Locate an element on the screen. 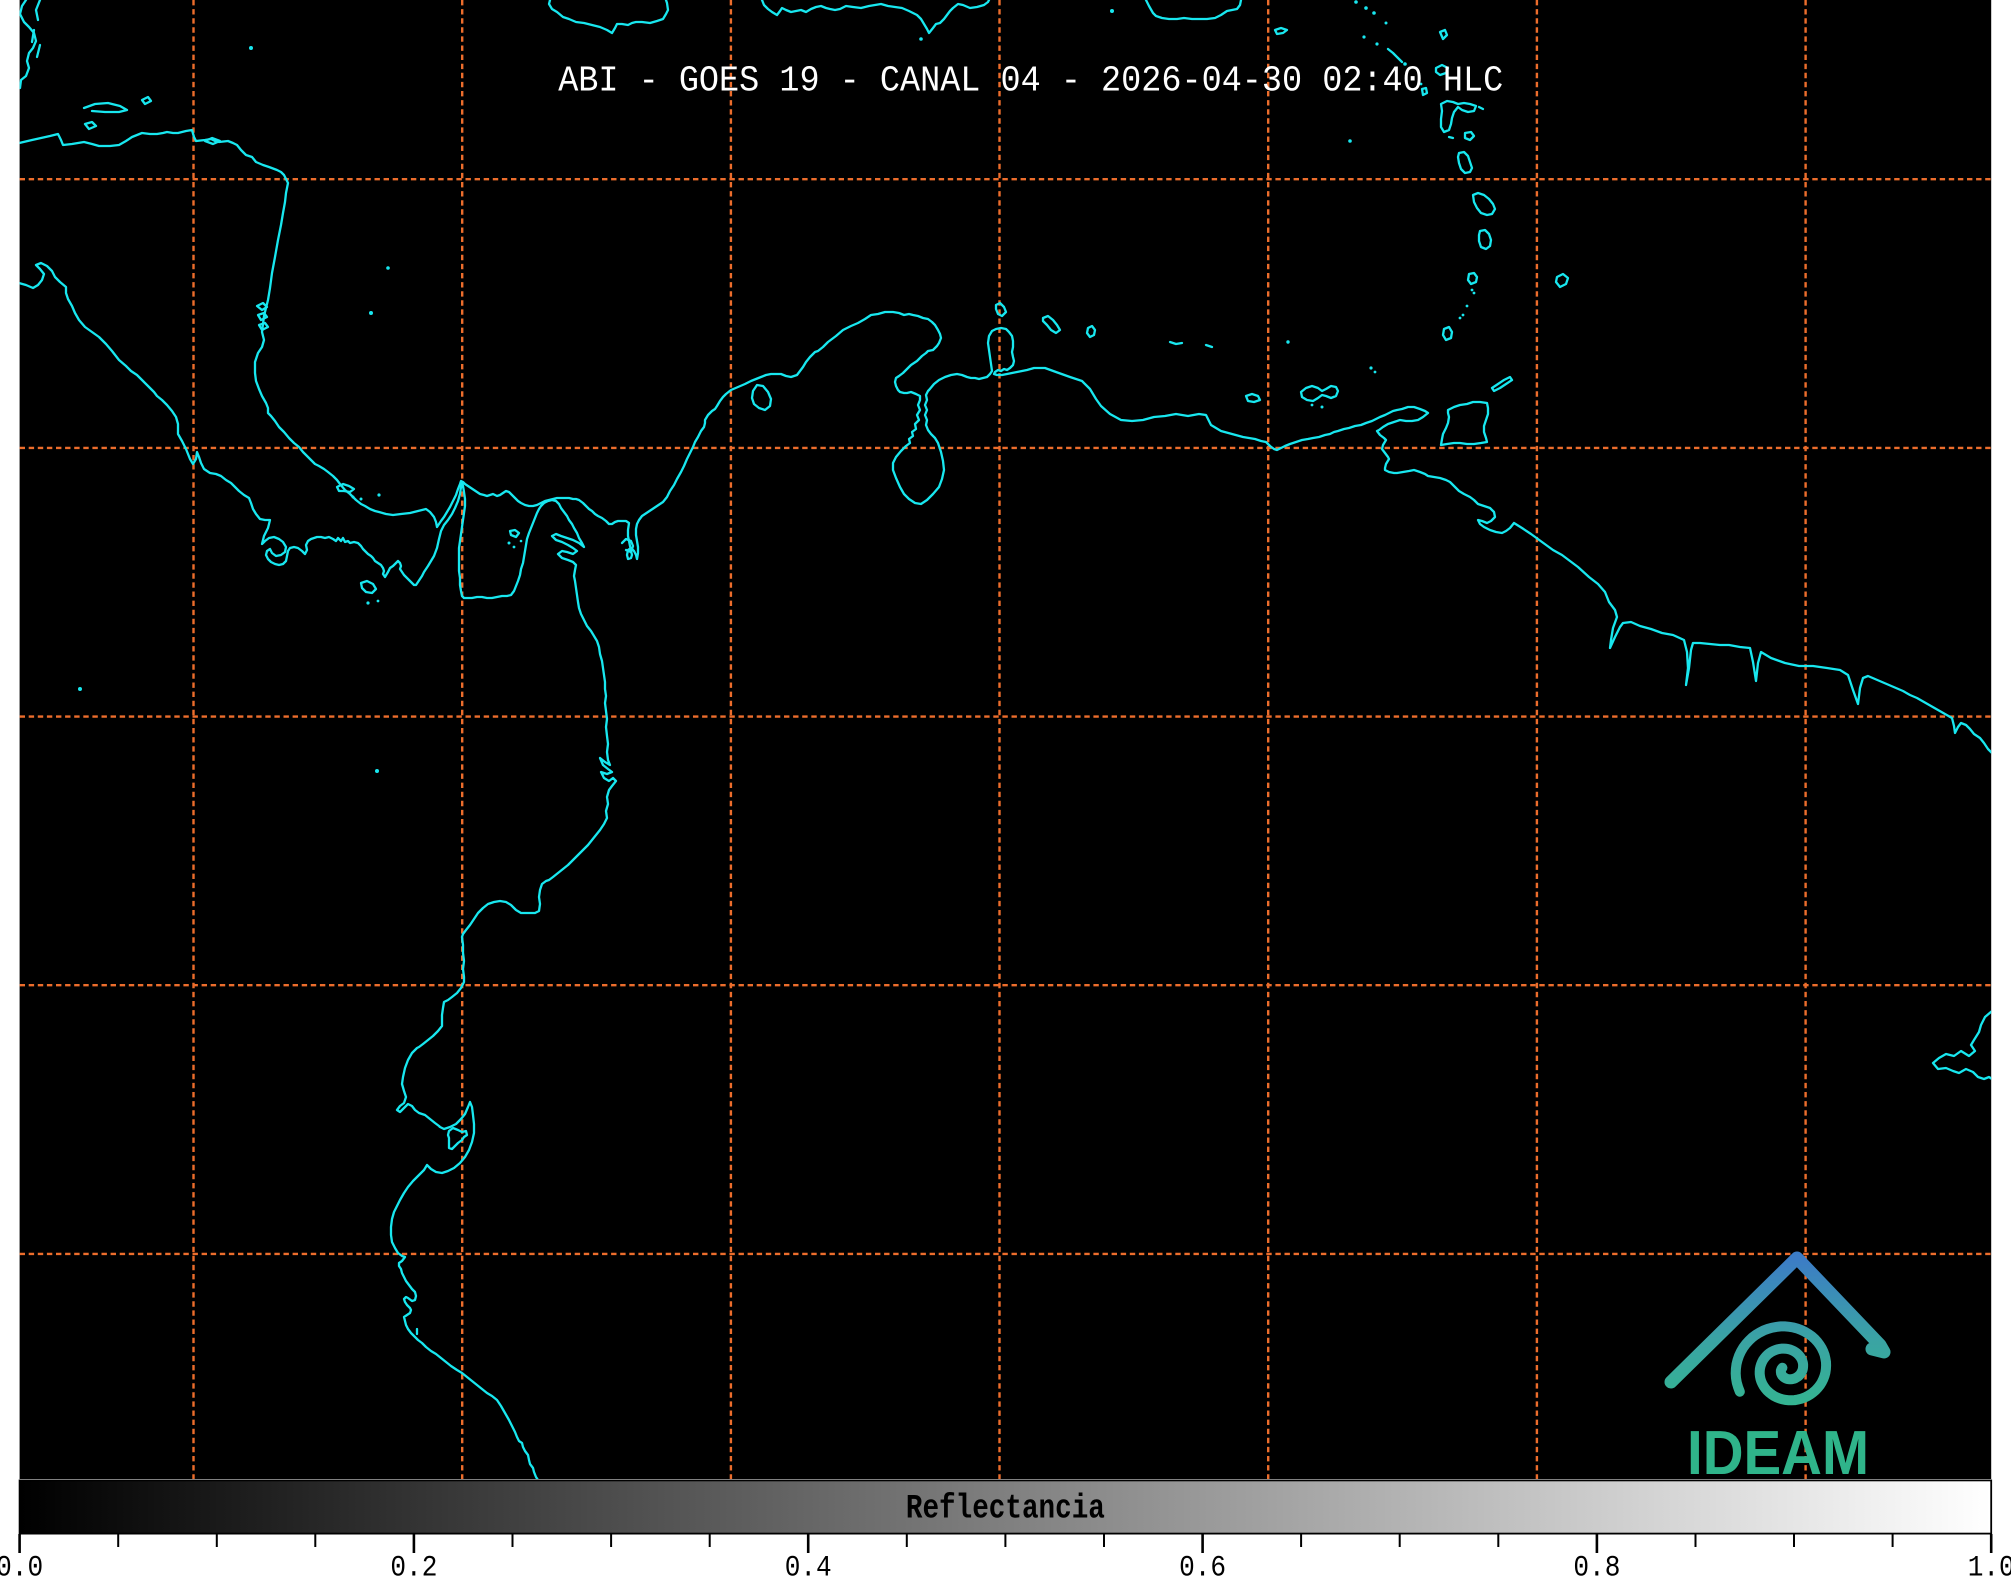  svg-text: 0.2 is located at coordinates (413, 1565).